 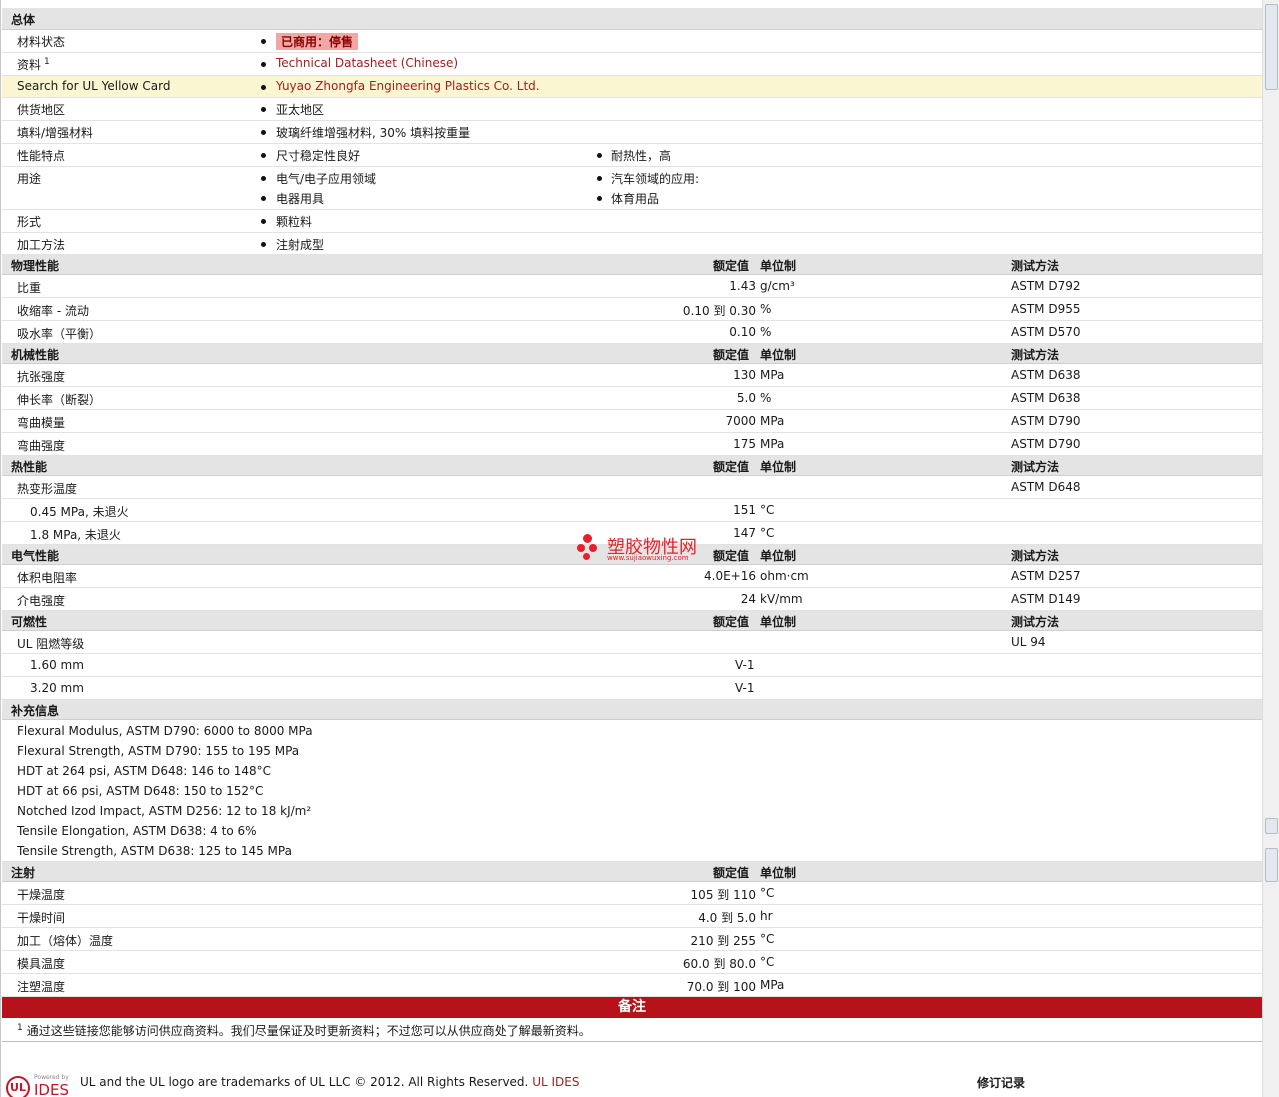 What do you see at coordinates (632, 576) in the screenshot?
I see `table-row: 体积电阻率 4.0E+16 ohm·cm ASTM D257` at bounding box center [632, 576].